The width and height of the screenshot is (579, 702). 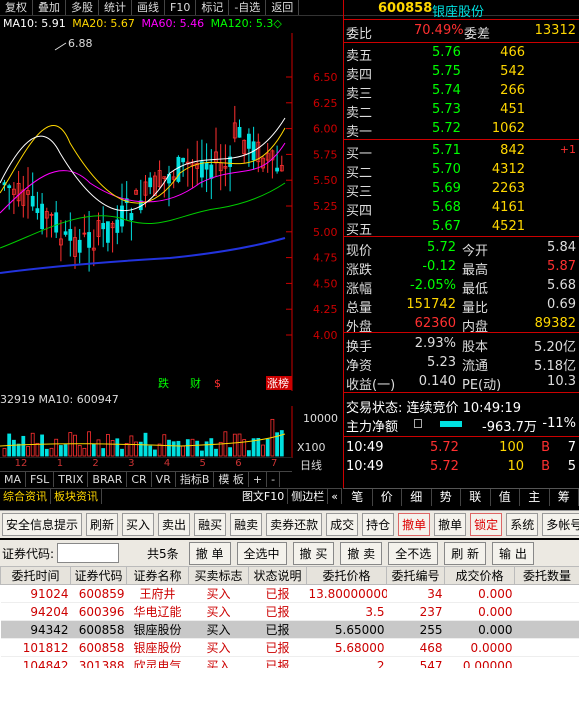 I want to click on order-row: 101812 600858 银座股份 买入 已报 5.68000 468 0.0000, so click(x=289, y=647).